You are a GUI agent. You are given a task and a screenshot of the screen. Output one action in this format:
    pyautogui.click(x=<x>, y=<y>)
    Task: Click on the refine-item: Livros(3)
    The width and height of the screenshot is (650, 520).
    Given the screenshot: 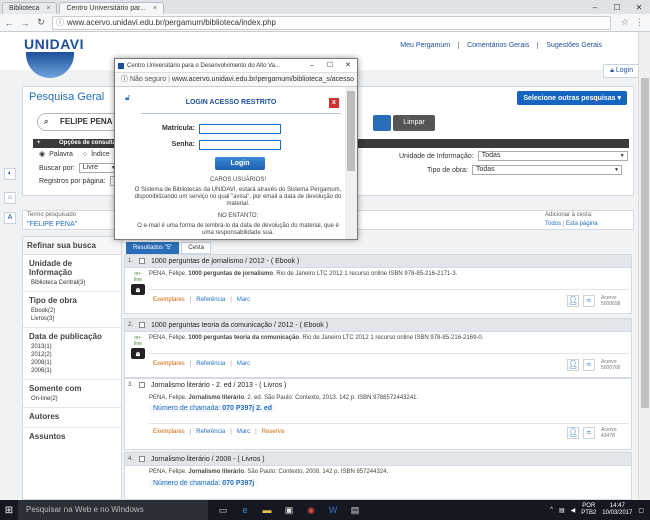 What is the action you would take?
    pyautogui.click(x=72, y=319)
    